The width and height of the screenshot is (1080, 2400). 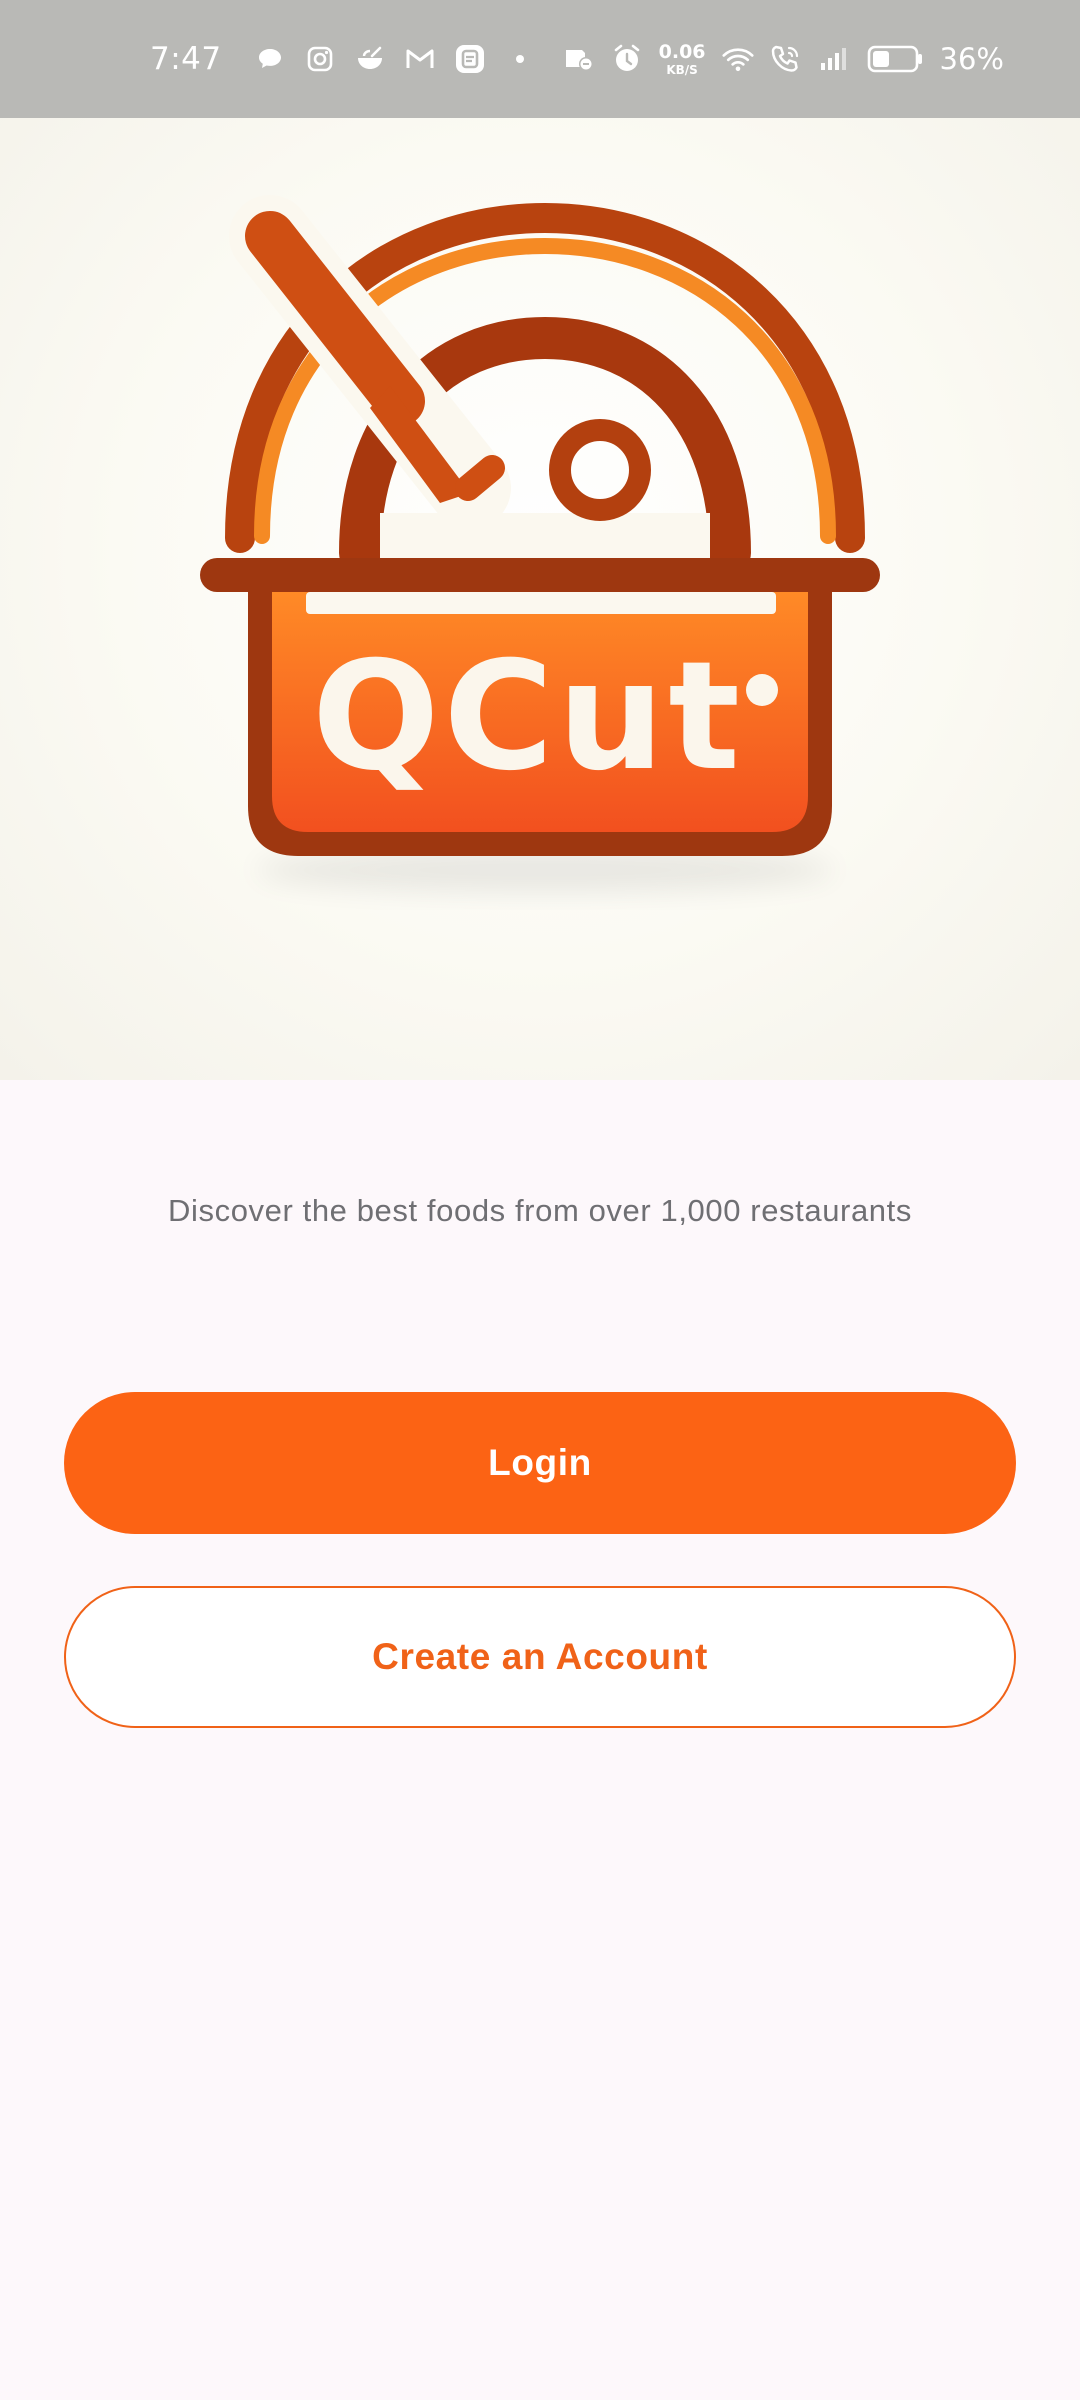 I want to click on instagram-icon, so click(x=320, y=59).